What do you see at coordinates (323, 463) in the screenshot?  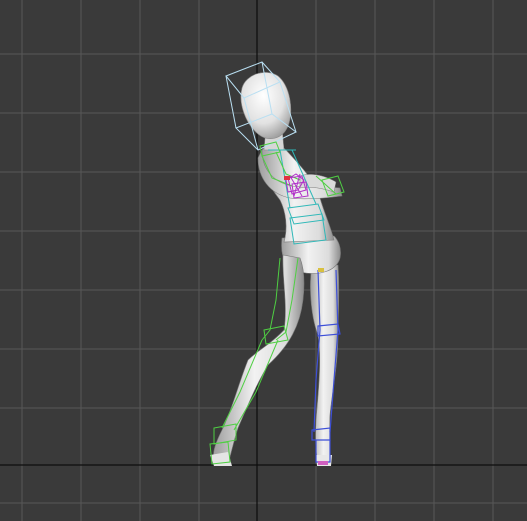 I see `foot-accent` at bounding box center [323, 463].